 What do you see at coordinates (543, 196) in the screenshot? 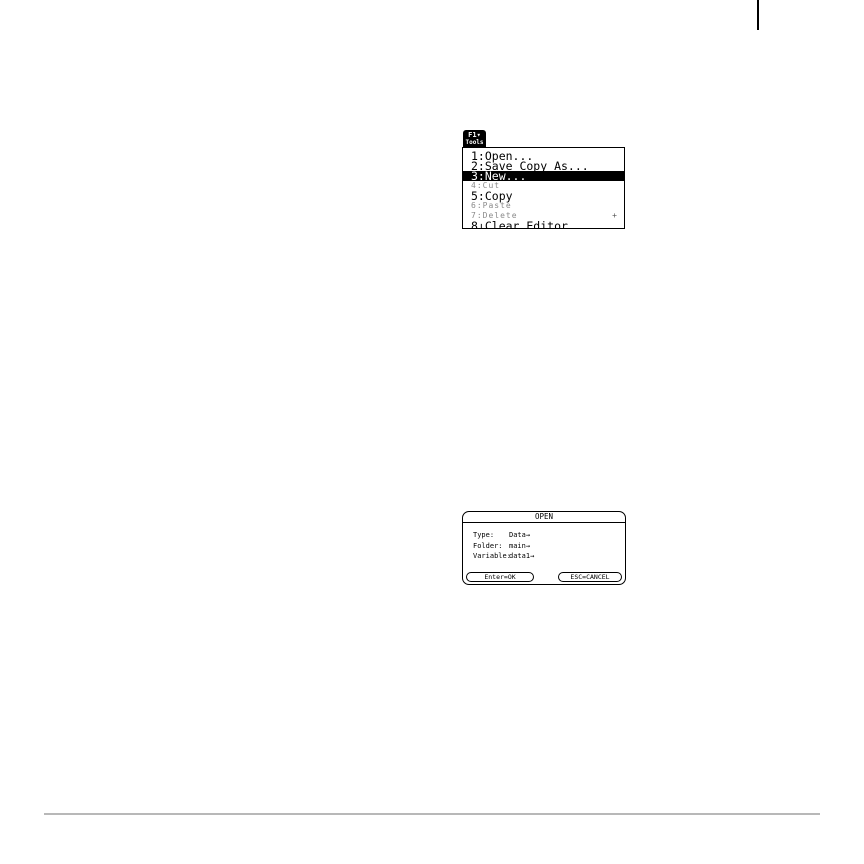
I see `menu-item-copy: 5:Copy` at bounding box center [543, 196].